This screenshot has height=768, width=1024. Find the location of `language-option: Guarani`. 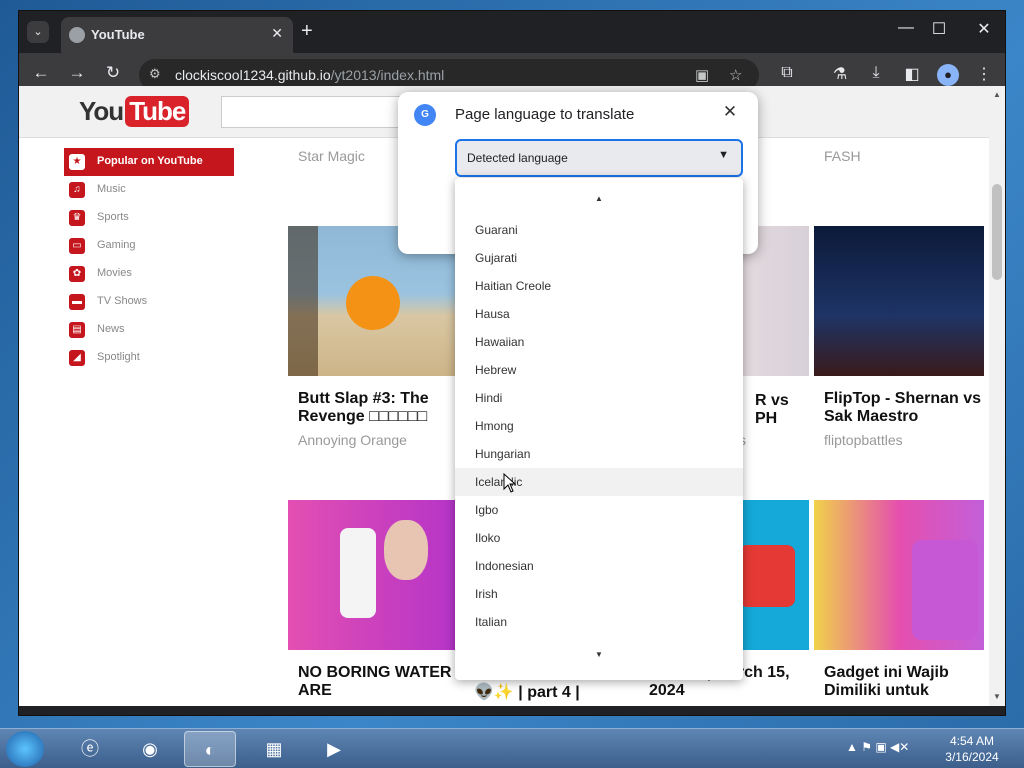

language-option: Guarani is located at coordinates (599, 230).